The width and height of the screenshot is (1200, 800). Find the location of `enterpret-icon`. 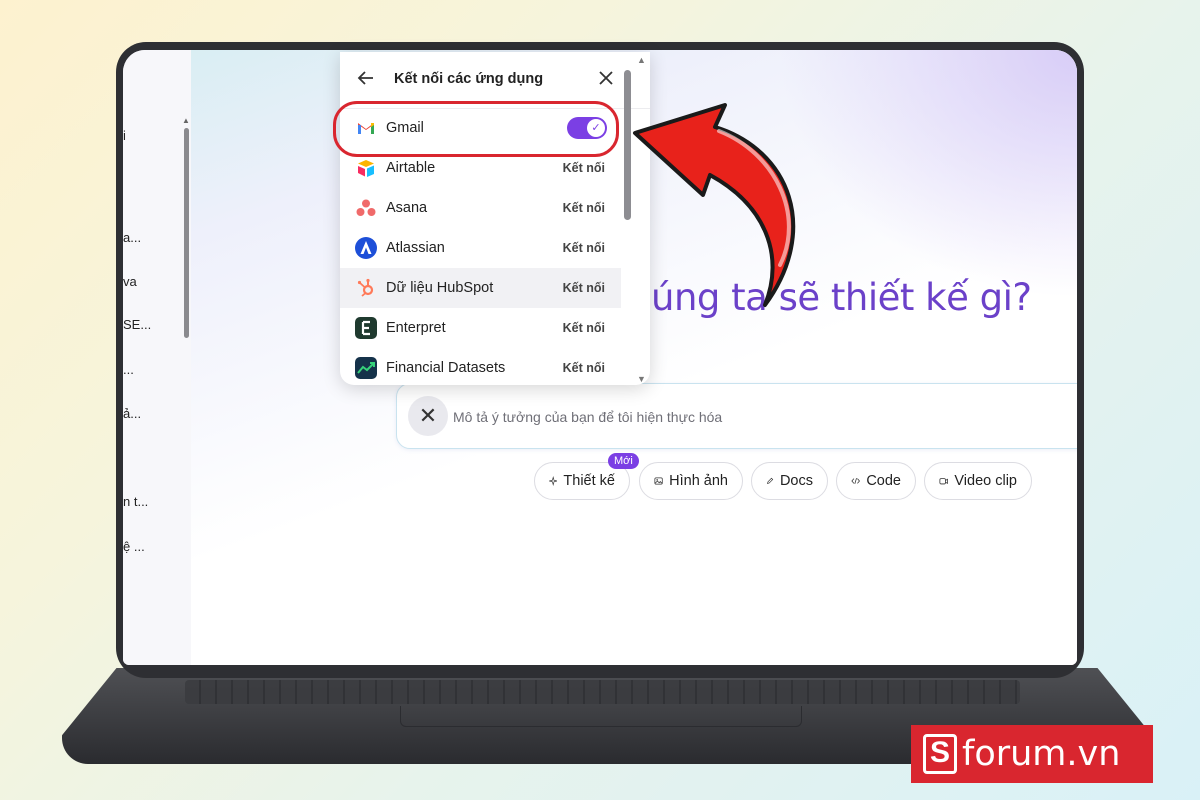

enterpret-icon is located at coordinates (366, 328).